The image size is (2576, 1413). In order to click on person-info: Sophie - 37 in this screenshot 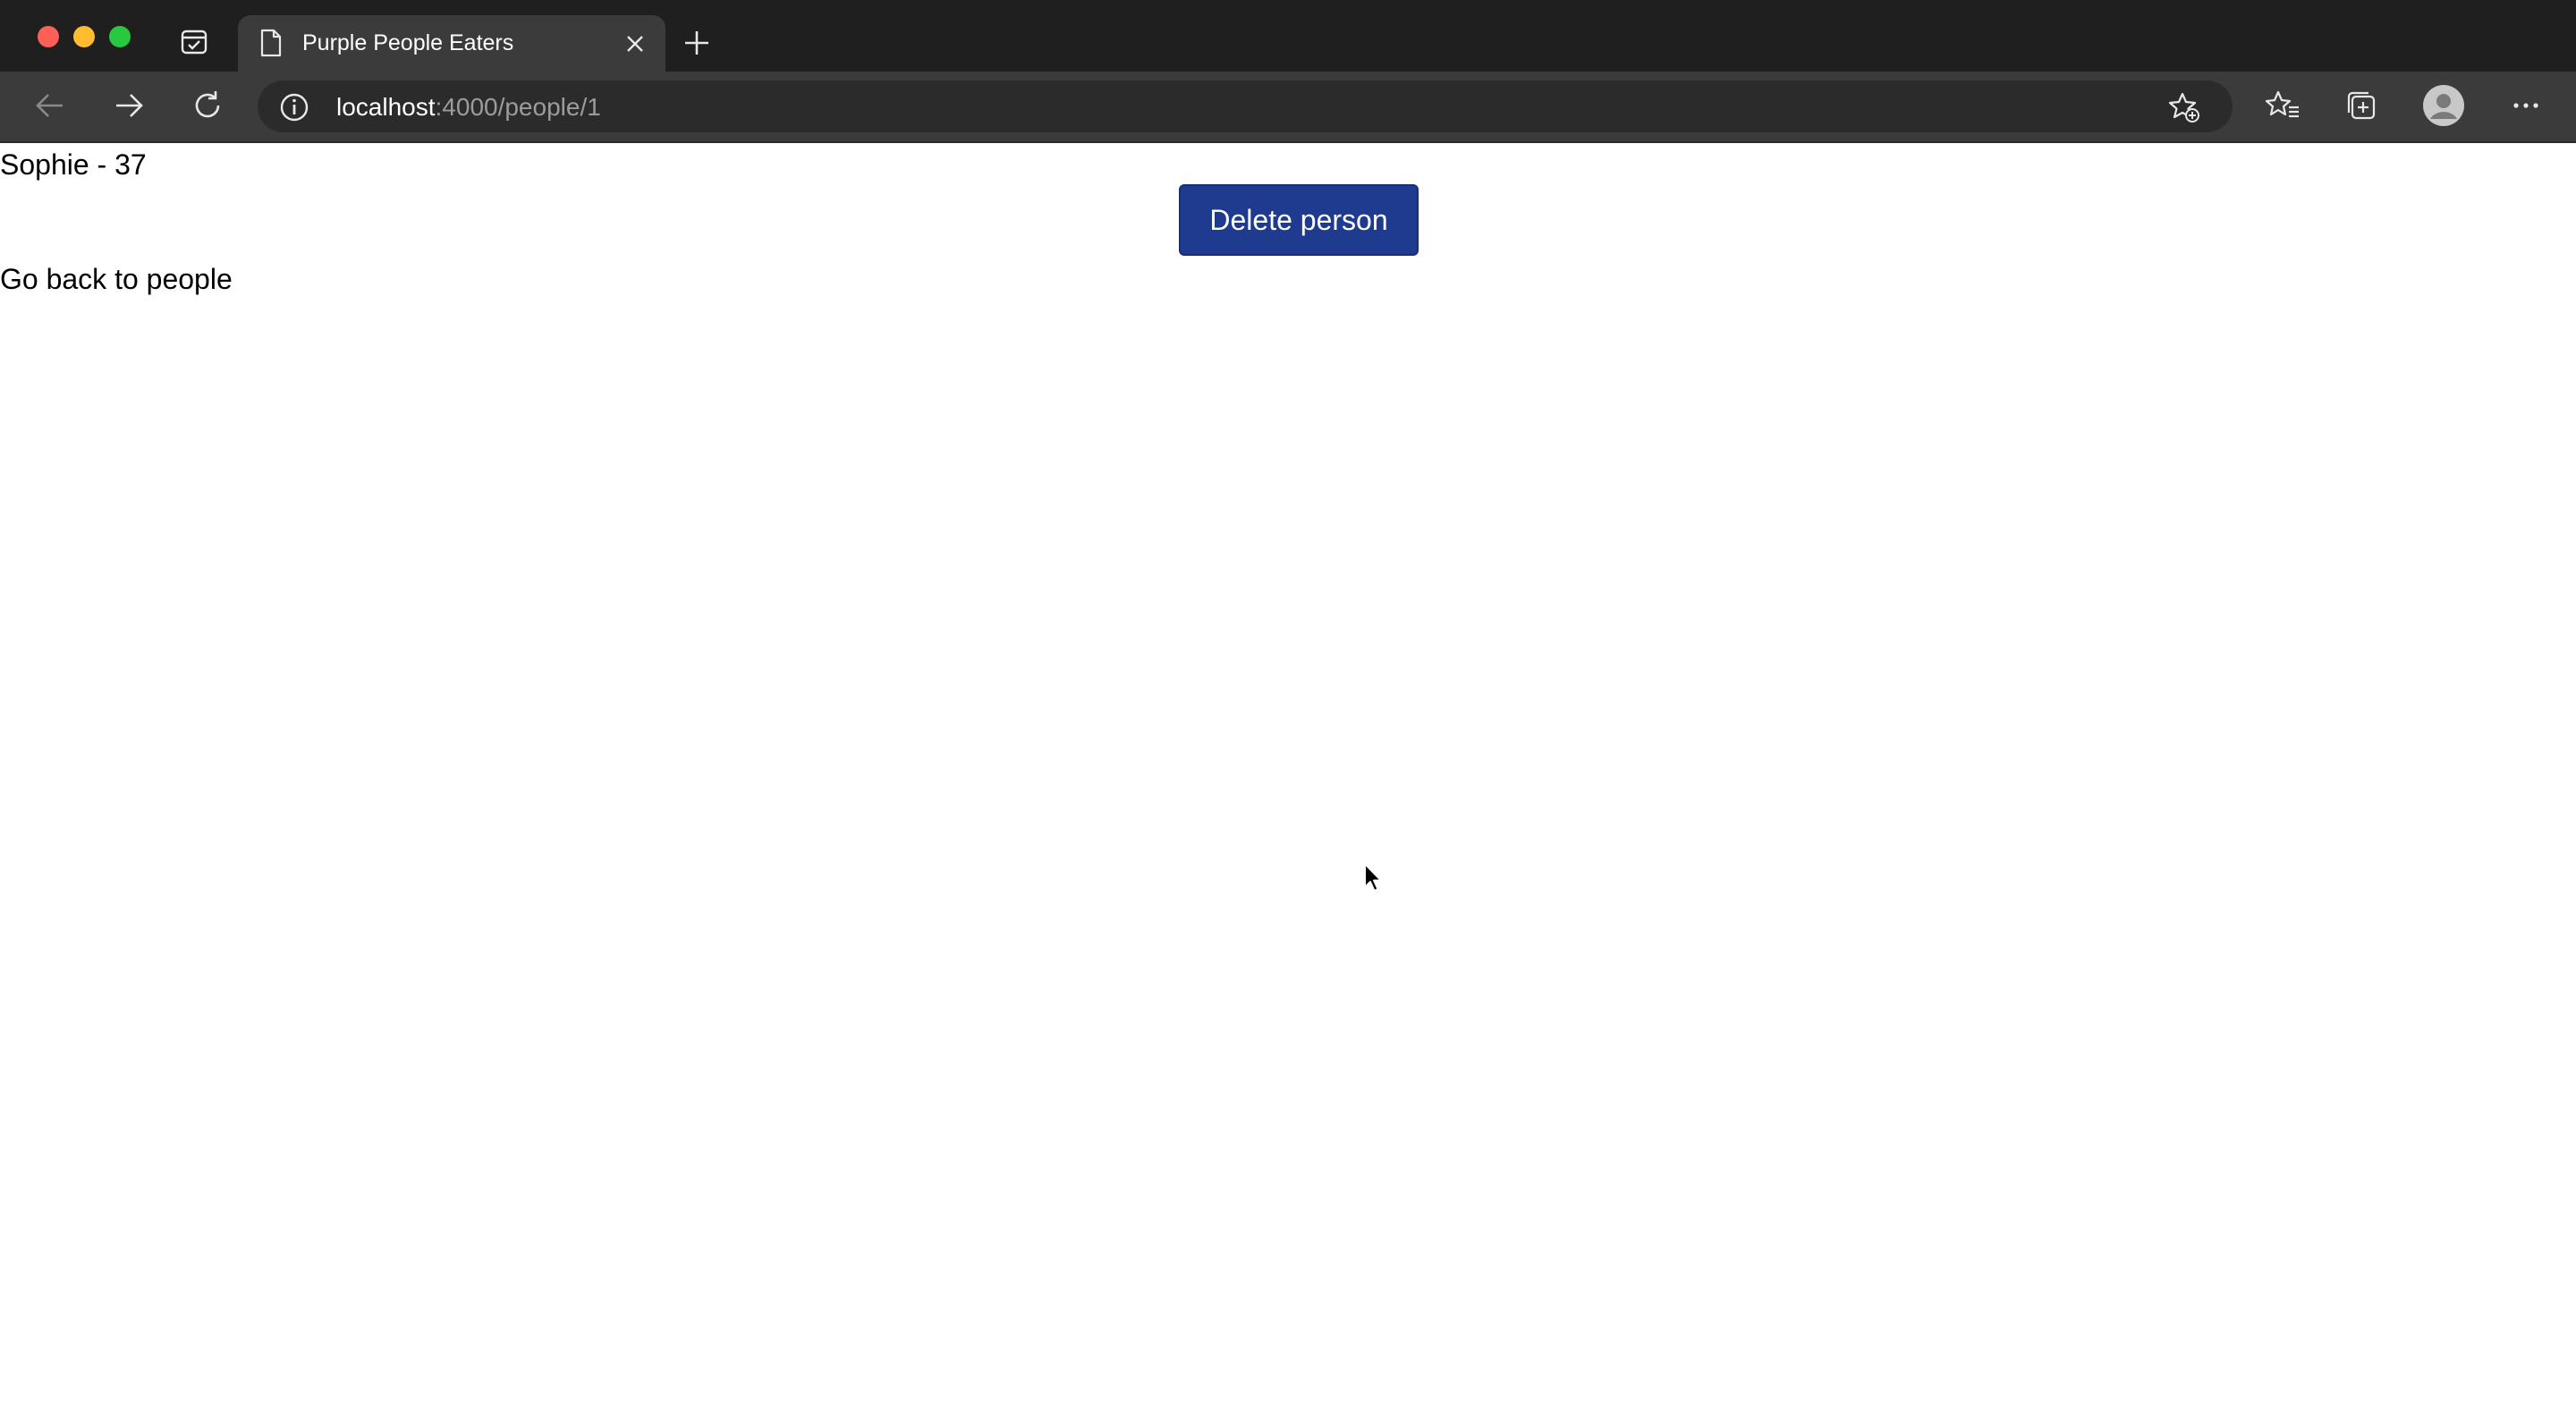, I will do `click(73, 164)`.